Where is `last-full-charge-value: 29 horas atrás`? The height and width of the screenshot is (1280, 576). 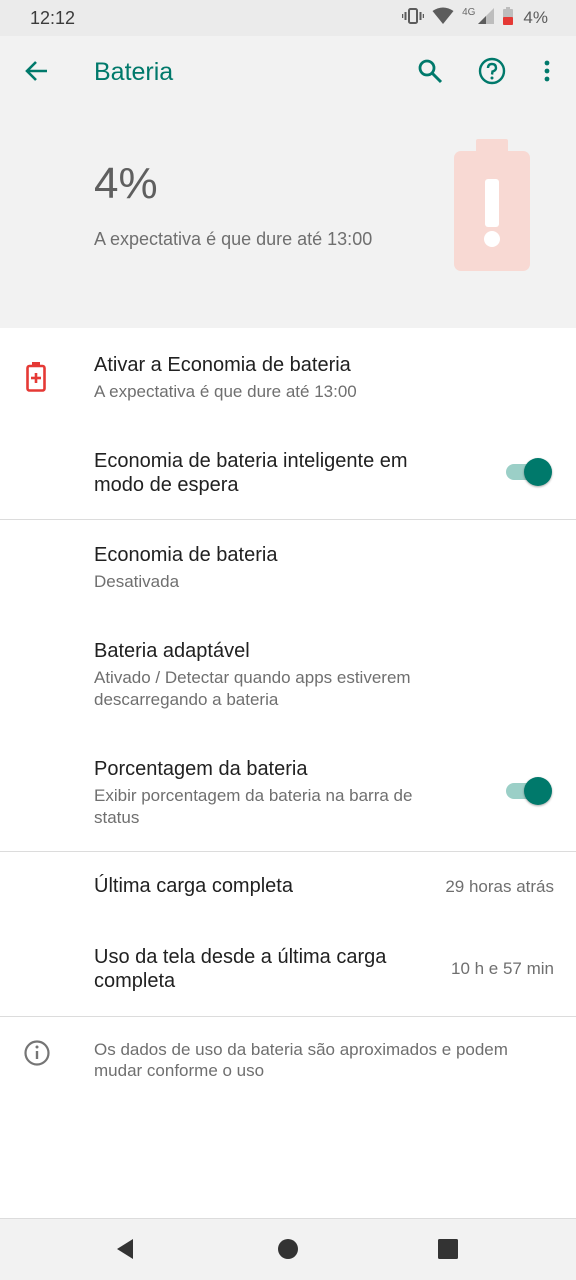
last-full-charge-value: 29 horas atrás is located at coordinates (499, 886).